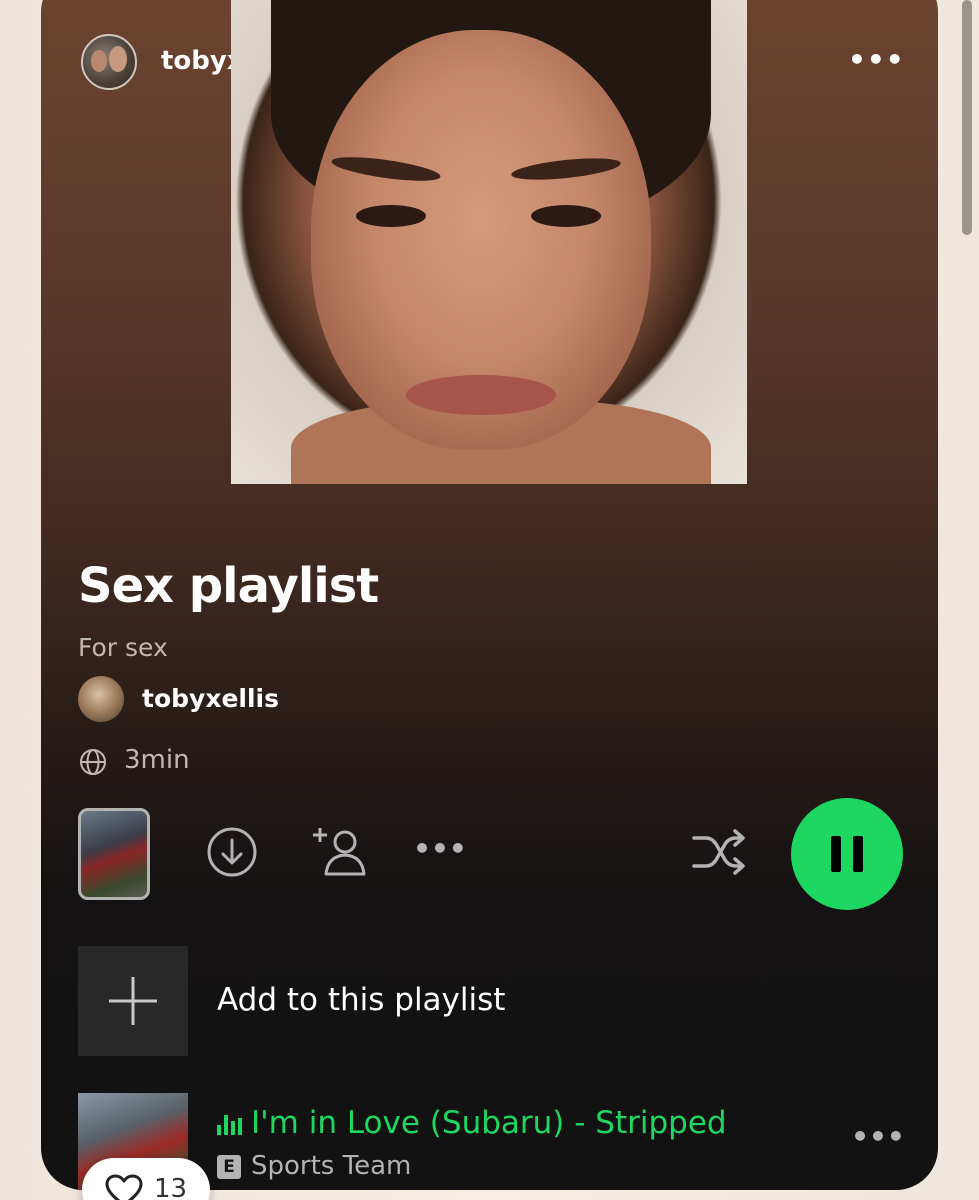  What do you see at coordinates (847, 854) in the screenshot?
I see `pause-button` at bounding box center [847, 854].